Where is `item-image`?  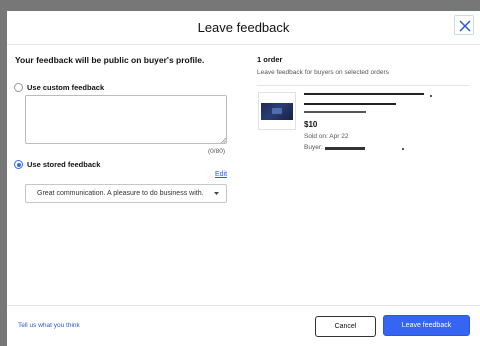 item-image is located at coordinates (277, 111).